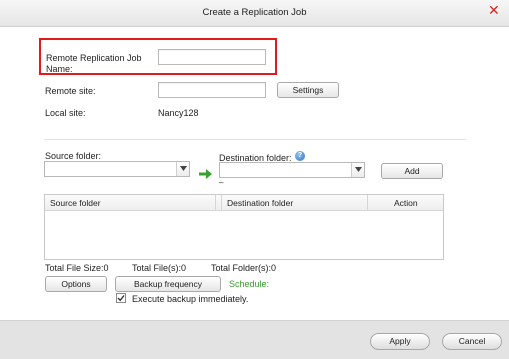  What do you see at coordinates (400, 341) in the screenshot?
I see `apply-button: Apply` at bounding box center [400, 341].